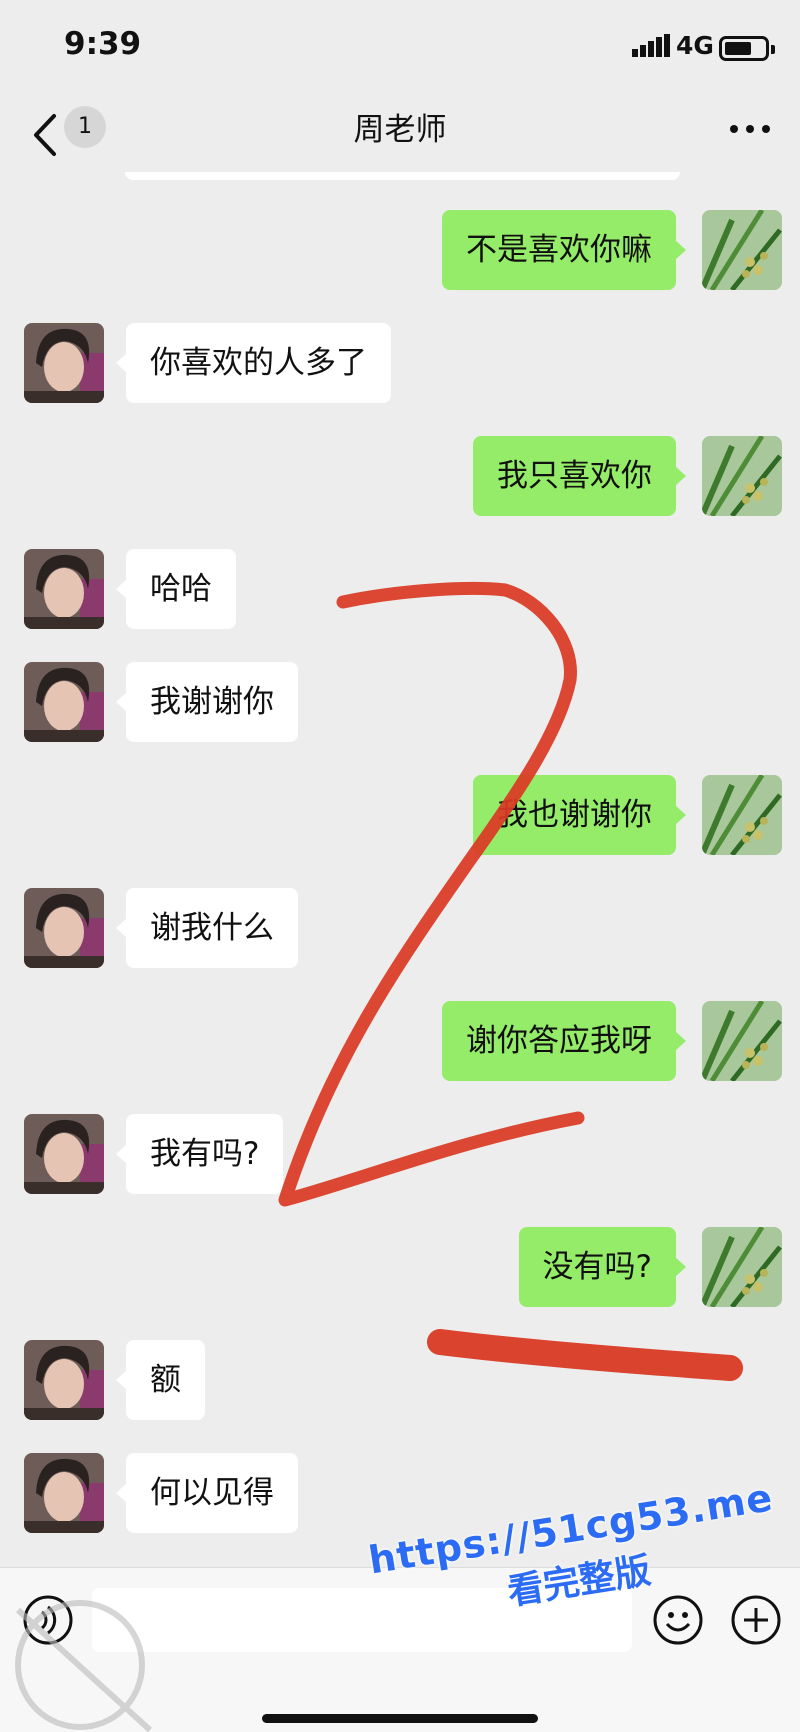  What do you see at coordinates (400, 590) in the screenshot?
I see `message-row: 哈哈` at bounding box center [400, 590].